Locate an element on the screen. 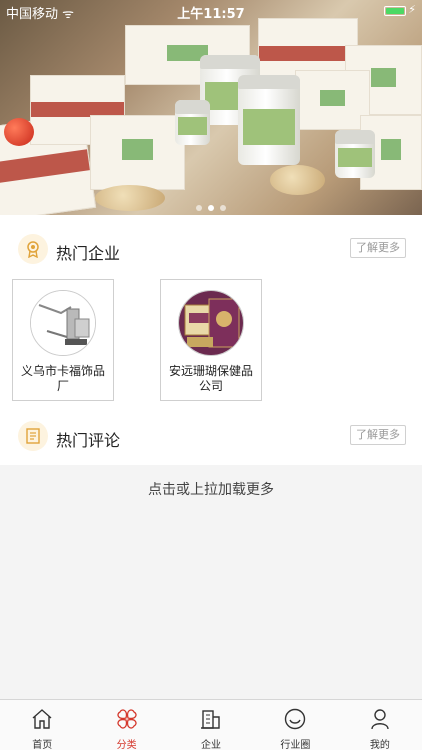 This screenshot has height=750, width=422. circle-icon is located at coordinates (295, 719).